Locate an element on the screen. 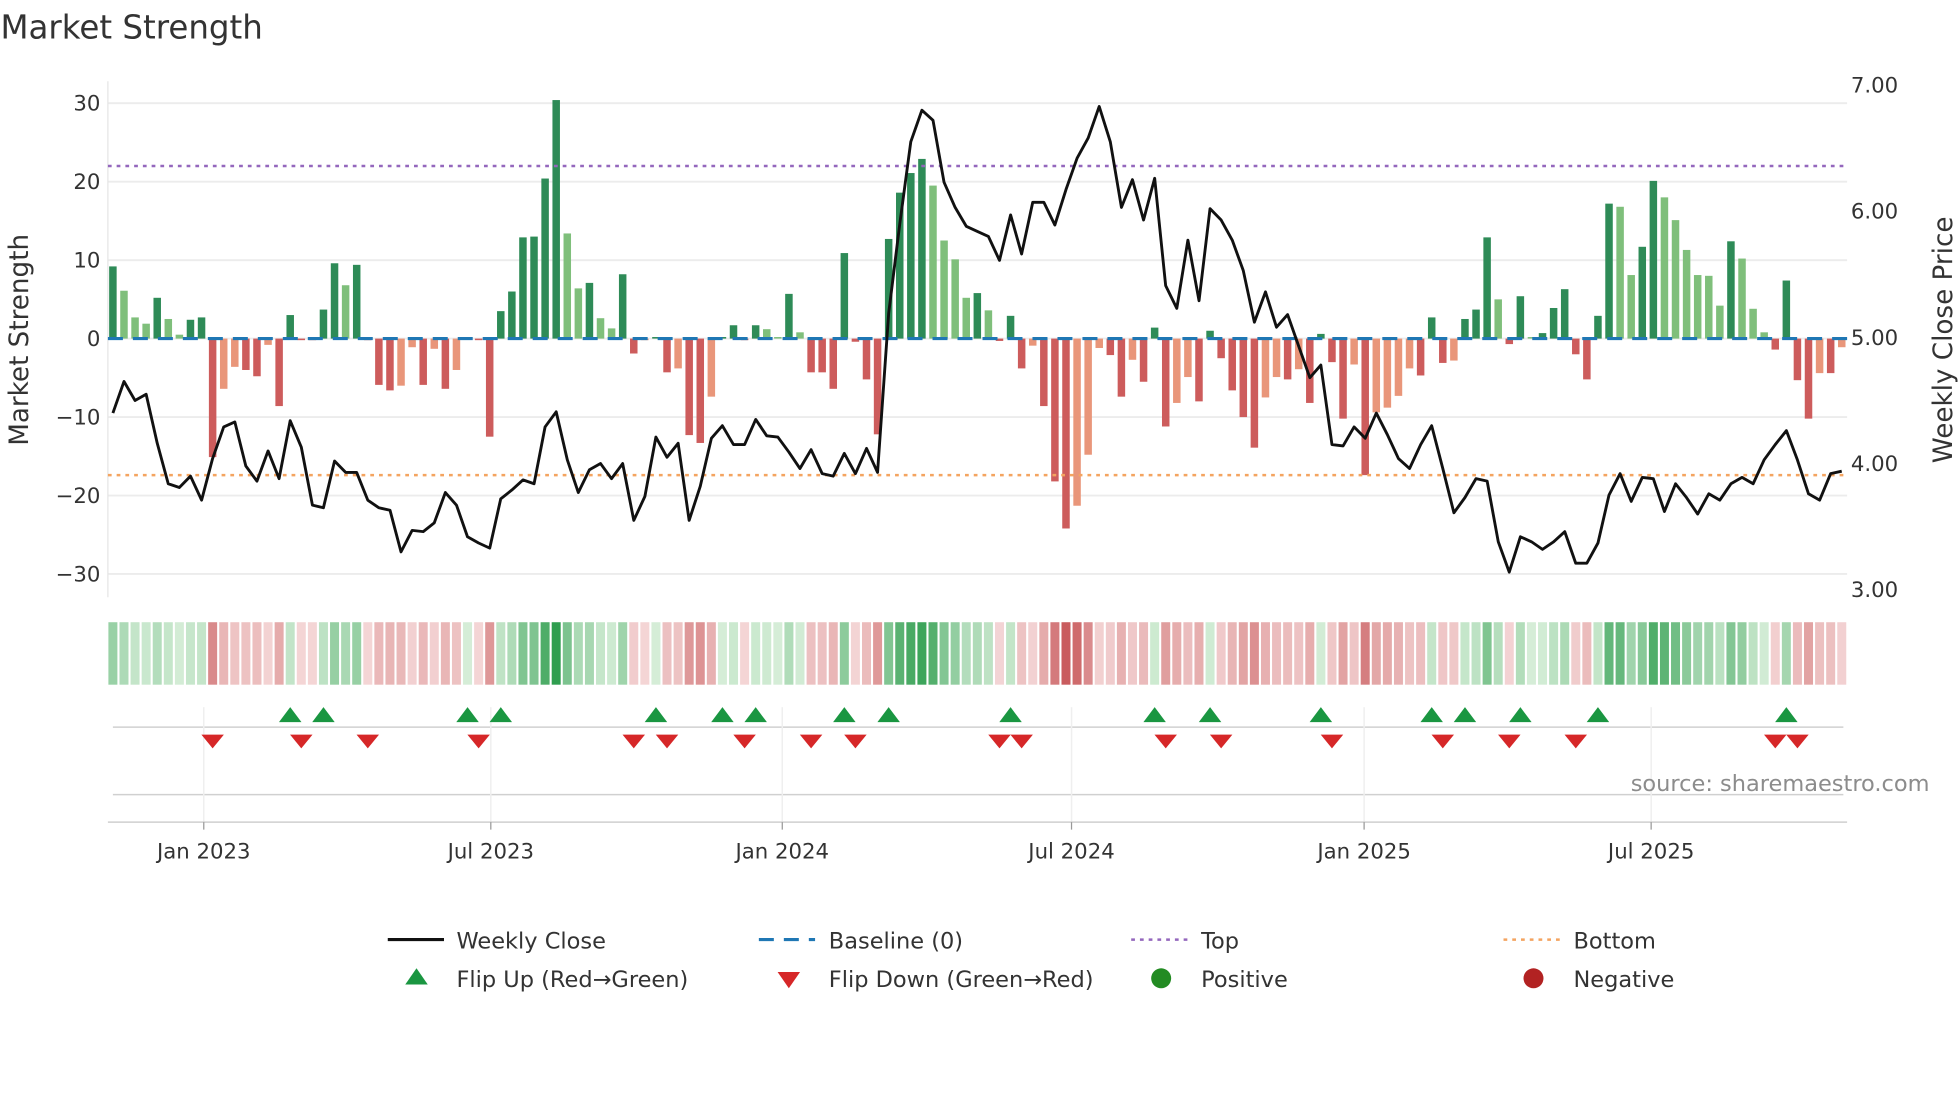 This screenshot has width=1960, height=1102. legend-negative: Negative is located at coordinates (1599, 980).